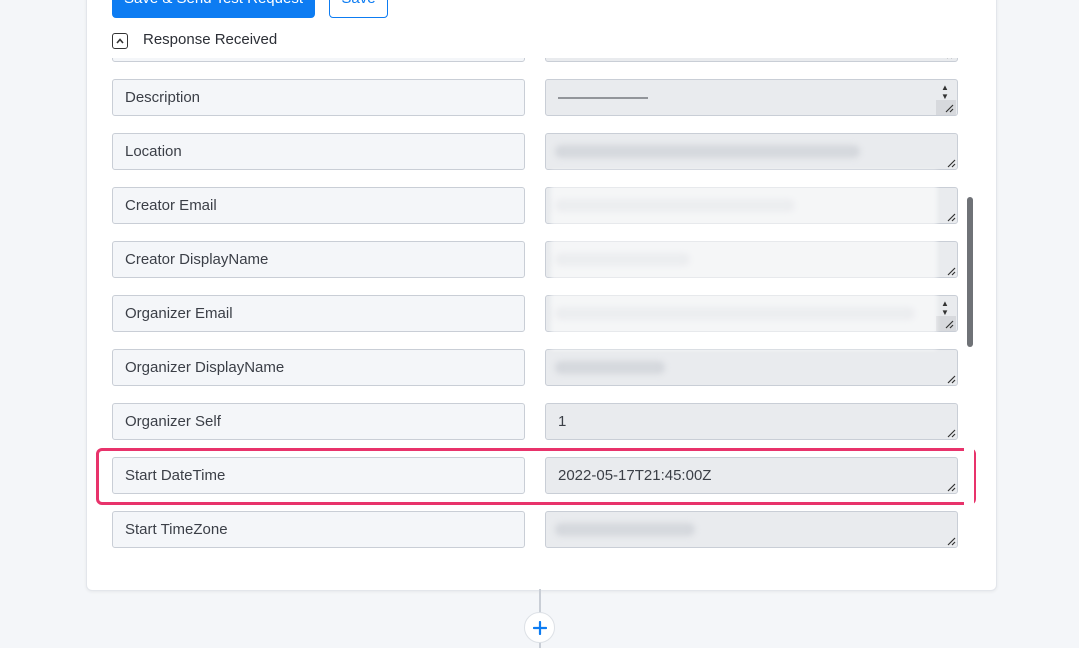 The width and height of the screenshot is (1079, 648). I want to click on section-title: Response Received, so click(210, 39).